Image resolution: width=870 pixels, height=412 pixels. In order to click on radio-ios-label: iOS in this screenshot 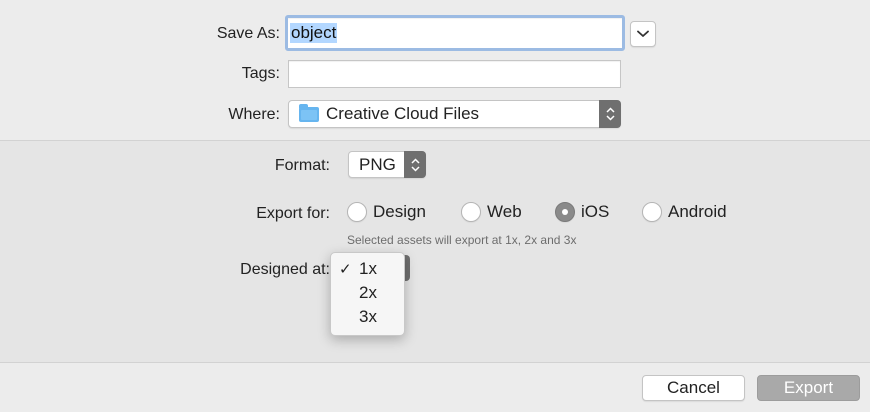, I will do `click(595, 211)`.